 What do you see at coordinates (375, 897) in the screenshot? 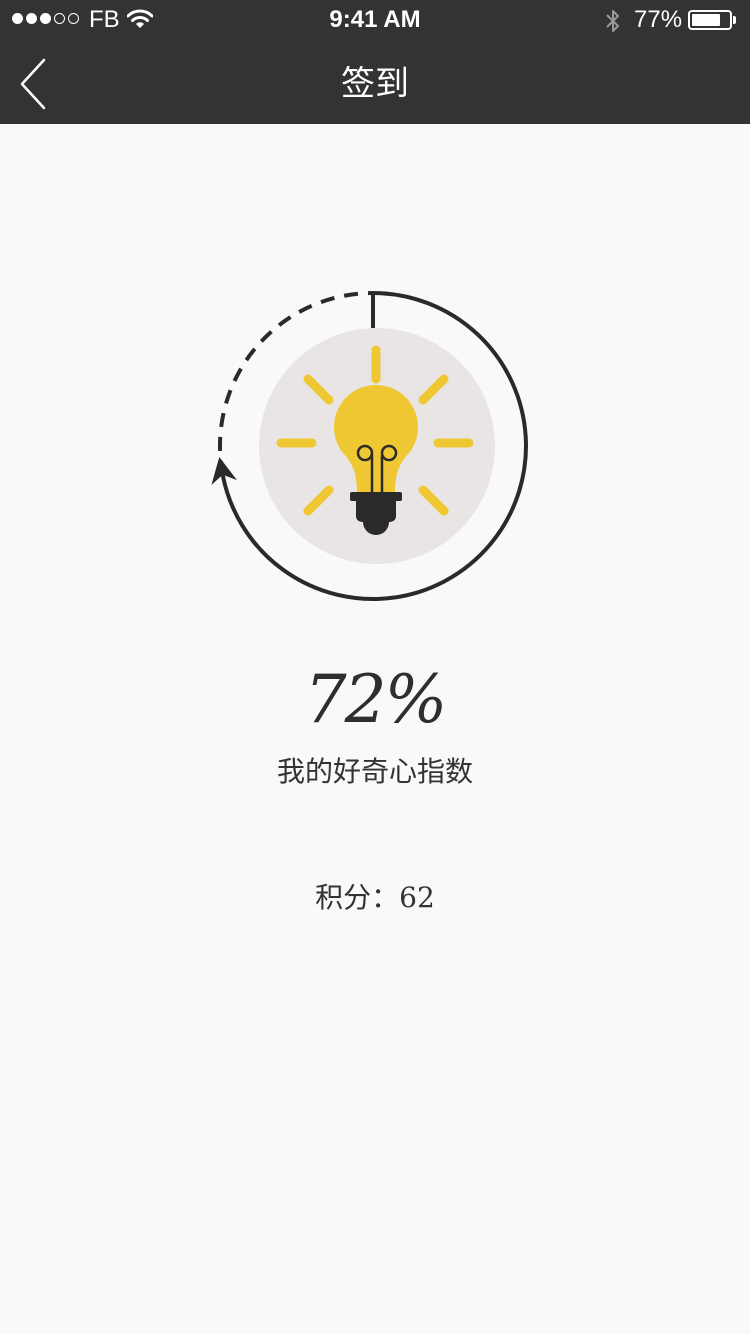
I see `points-label: 积分：62` at bounding box center [375, 897].